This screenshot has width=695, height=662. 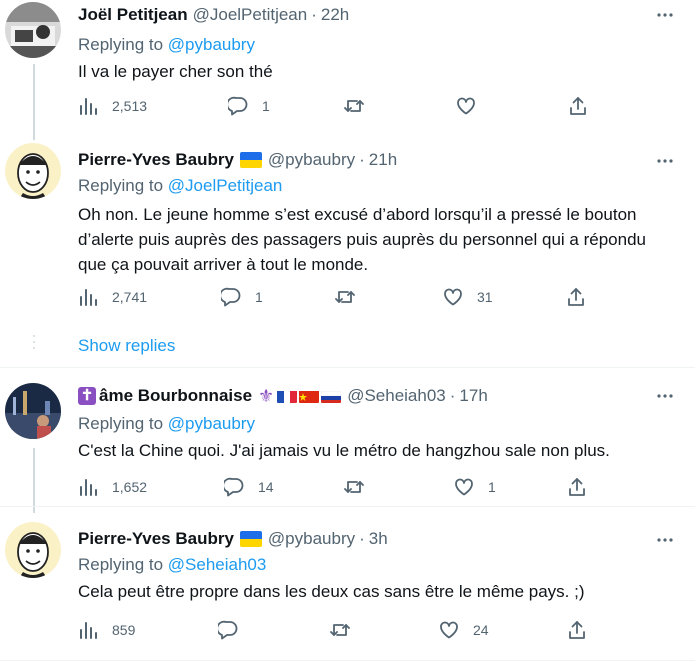 What do you see at coordinates (175, 71) in the screenshot?
I see `tweet-text: Il va le payer cher son thé` at bounding box center [175, 71].